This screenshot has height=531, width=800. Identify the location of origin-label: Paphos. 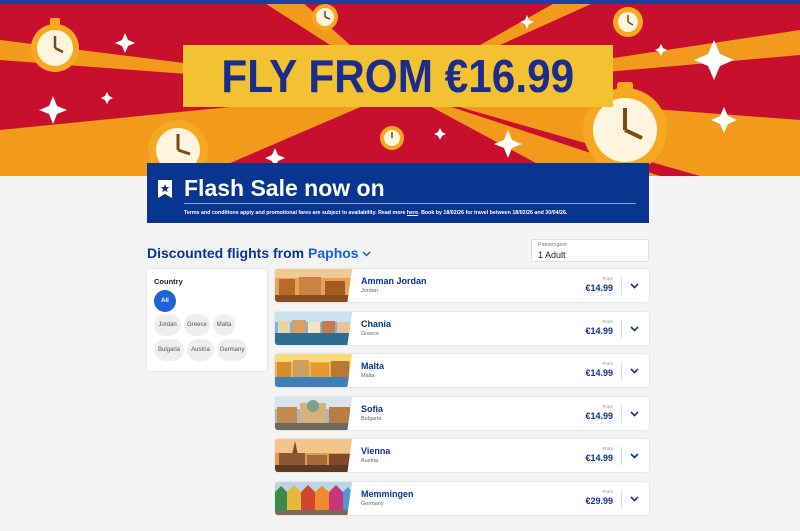
(333, 253).